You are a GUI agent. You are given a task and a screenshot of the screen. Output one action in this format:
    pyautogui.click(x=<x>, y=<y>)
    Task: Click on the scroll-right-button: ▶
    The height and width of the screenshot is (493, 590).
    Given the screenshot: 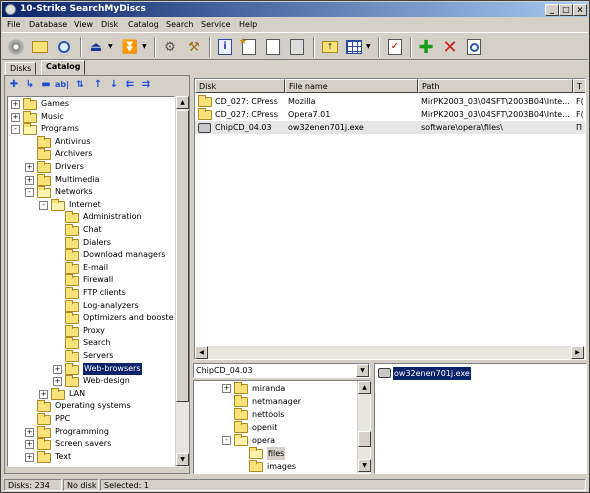 What is the action you would take?
    pyautogui.click(x=577, y=352)
    